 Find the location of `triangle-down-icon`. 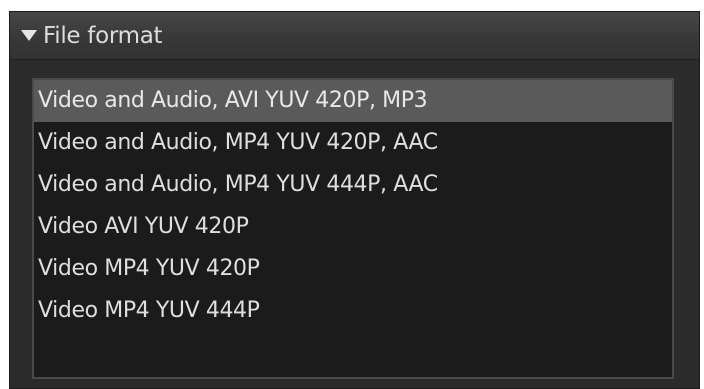

triangle-down-icon is located at coordinates (29, 35).